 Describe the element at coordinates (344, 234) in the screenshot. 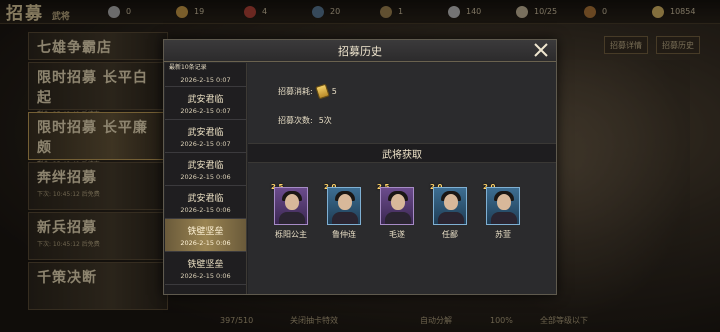

I see `general-name: 鲁仲连` at that location.